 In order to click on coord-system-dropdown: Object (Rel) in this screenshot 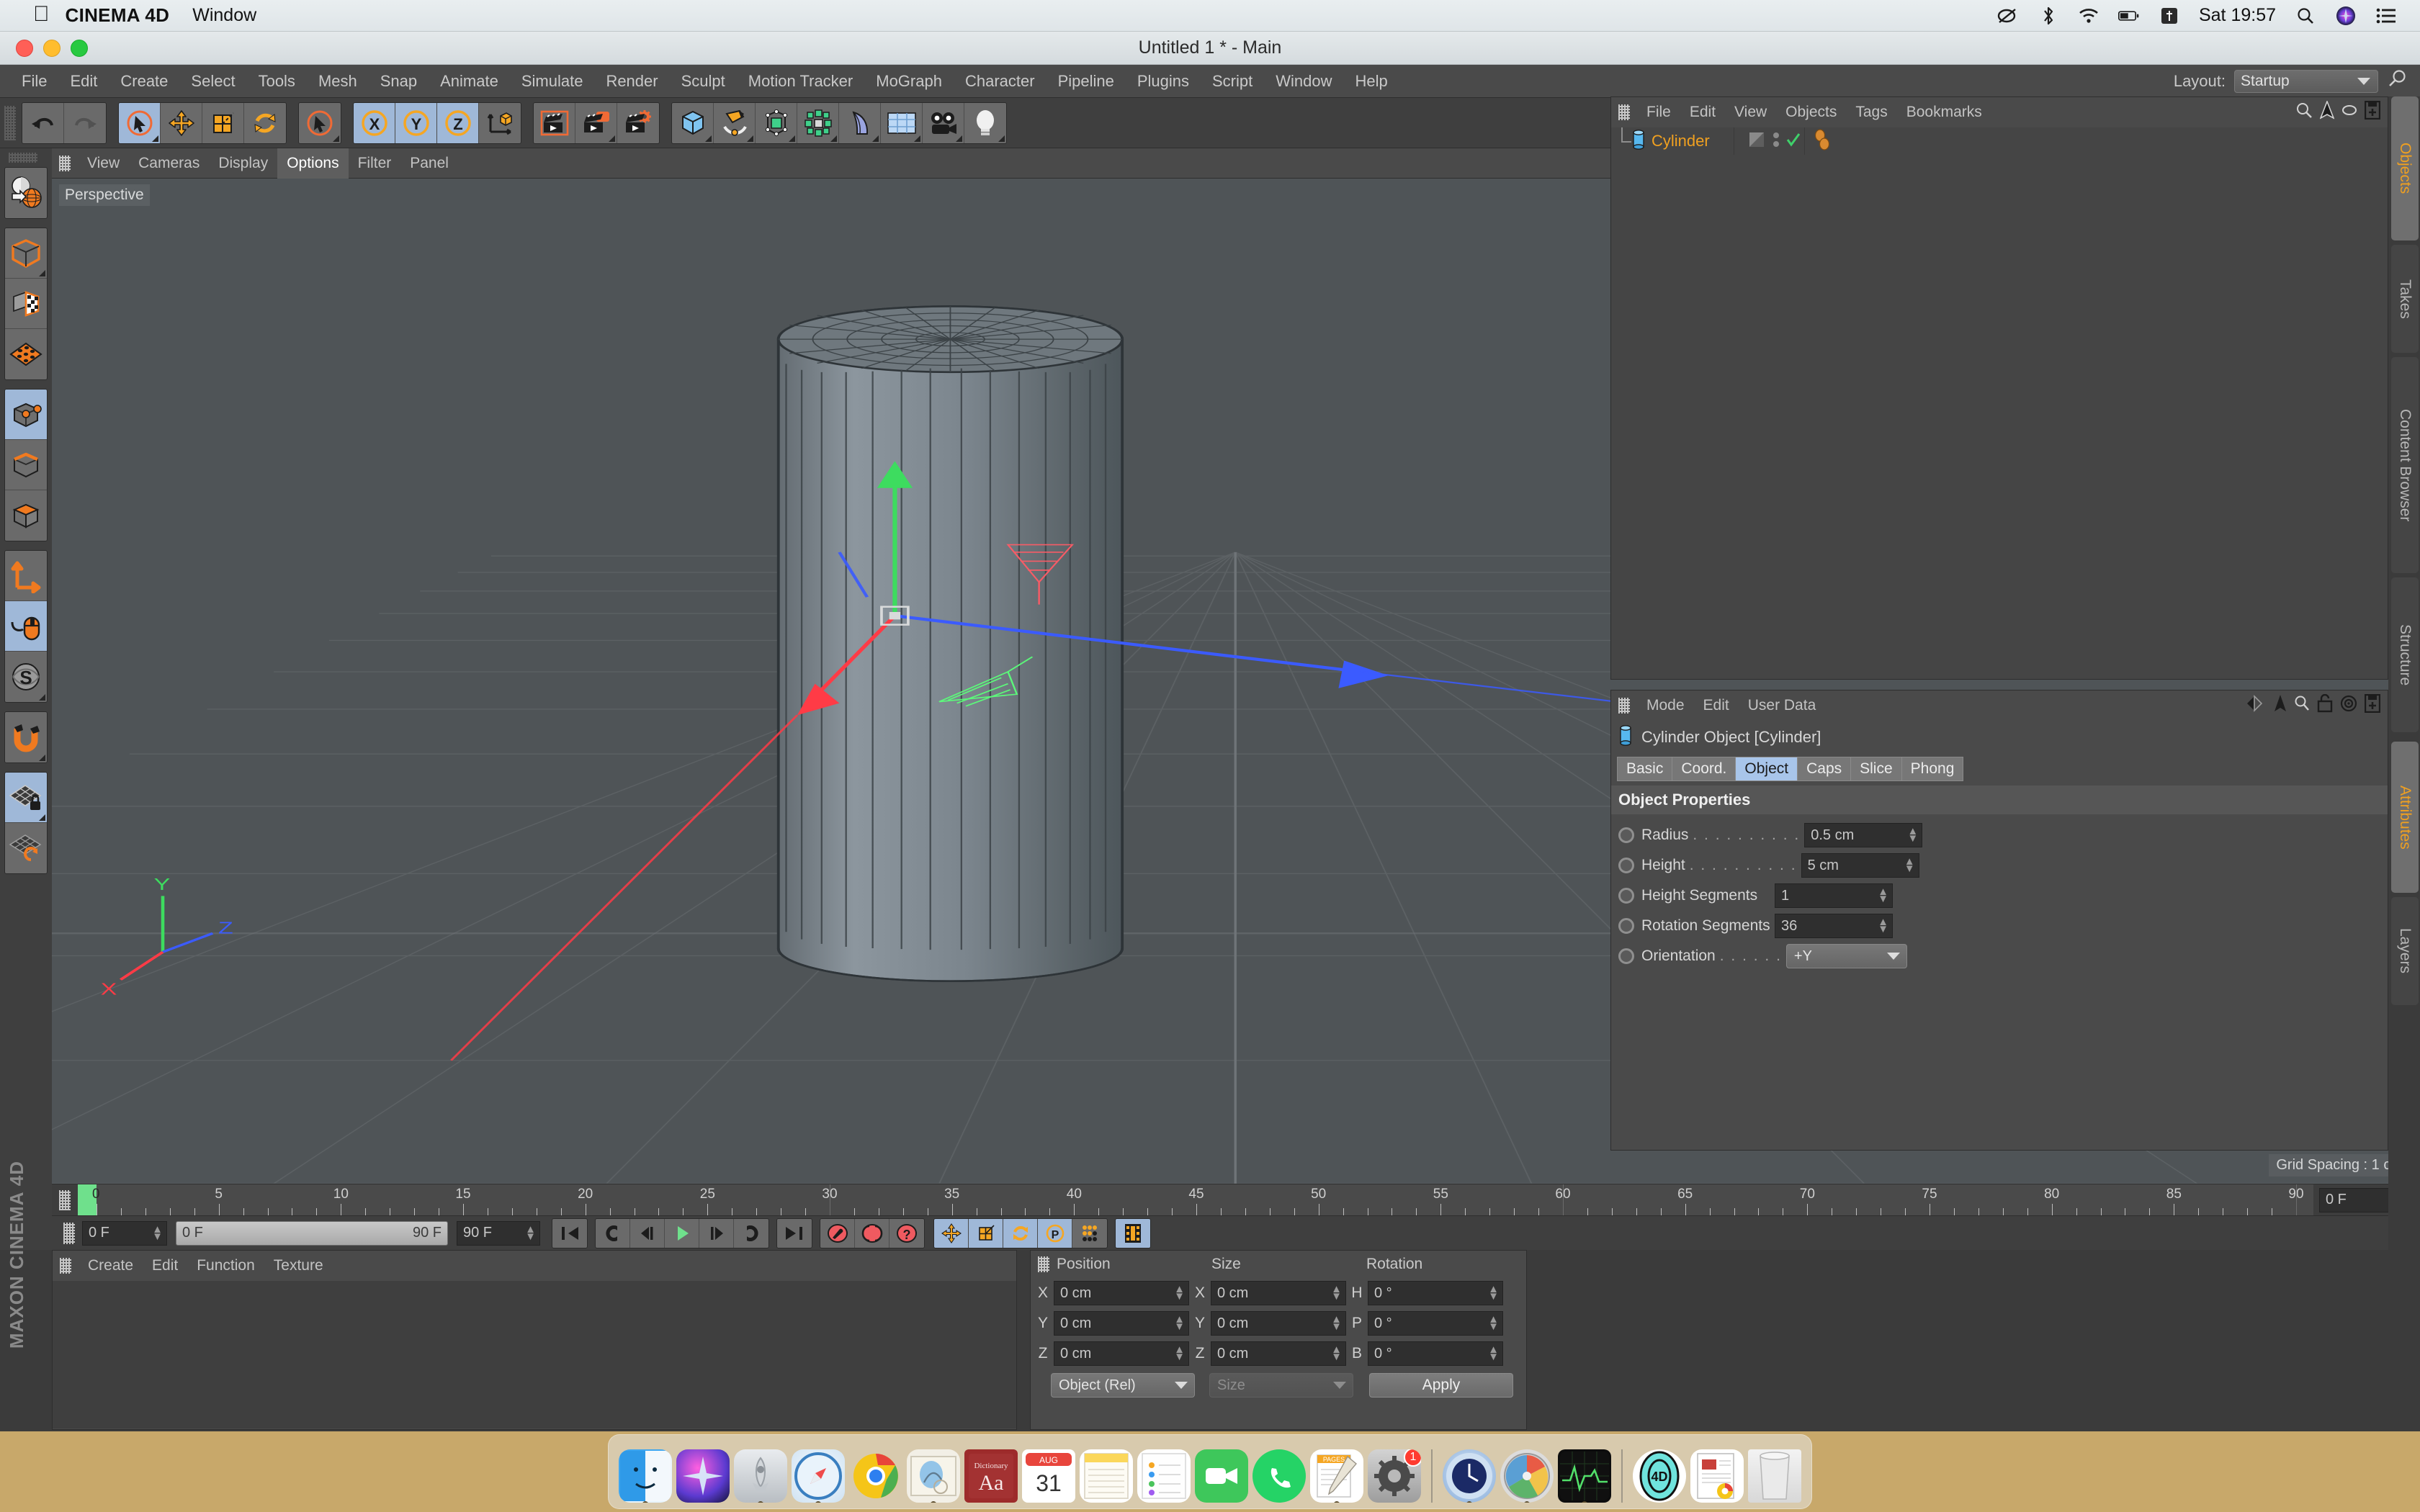, I will do `click(1123, 1385)`.